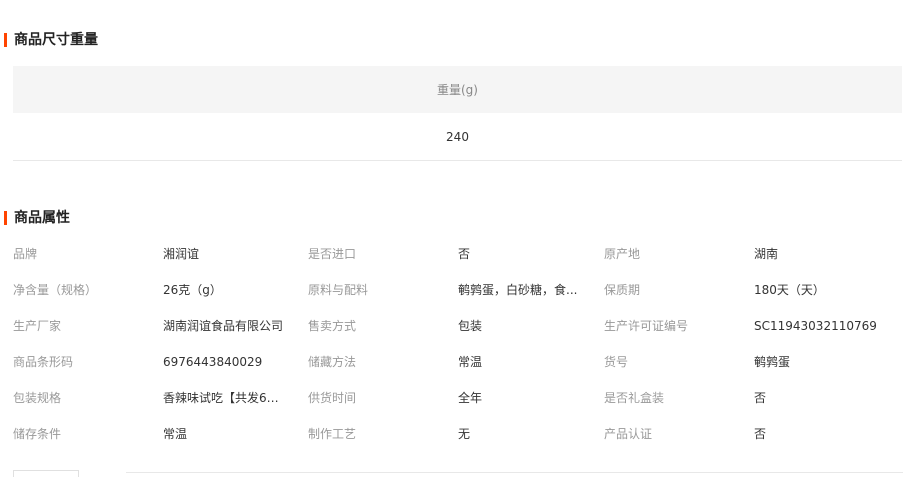  I want to click on attr-value-license-number: SC11943032110769, so click(815, 326).